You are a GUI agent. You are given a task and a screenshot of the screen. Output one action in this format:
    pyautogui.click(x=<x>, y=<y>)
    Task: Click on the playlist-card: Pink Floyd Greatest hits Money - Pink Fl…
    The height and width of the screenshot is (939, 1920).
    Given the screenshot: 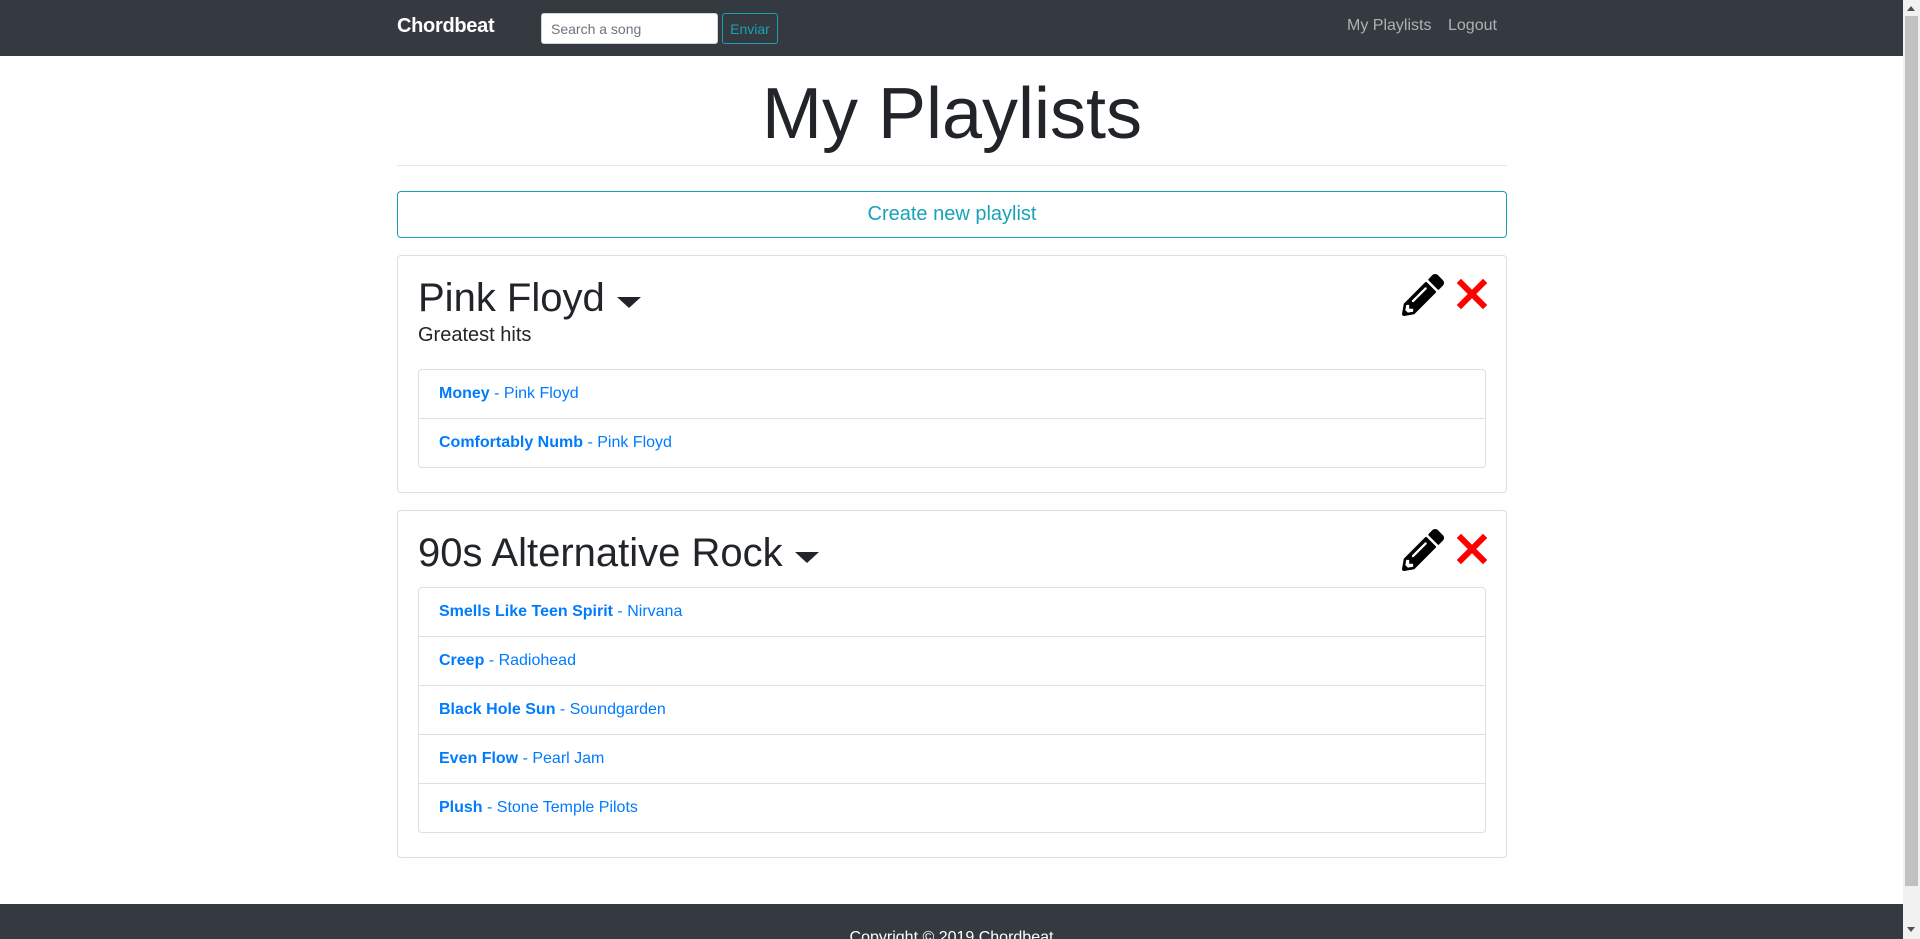 What is the action you would take?
    pyautogui.click(x=952, y=374)
    